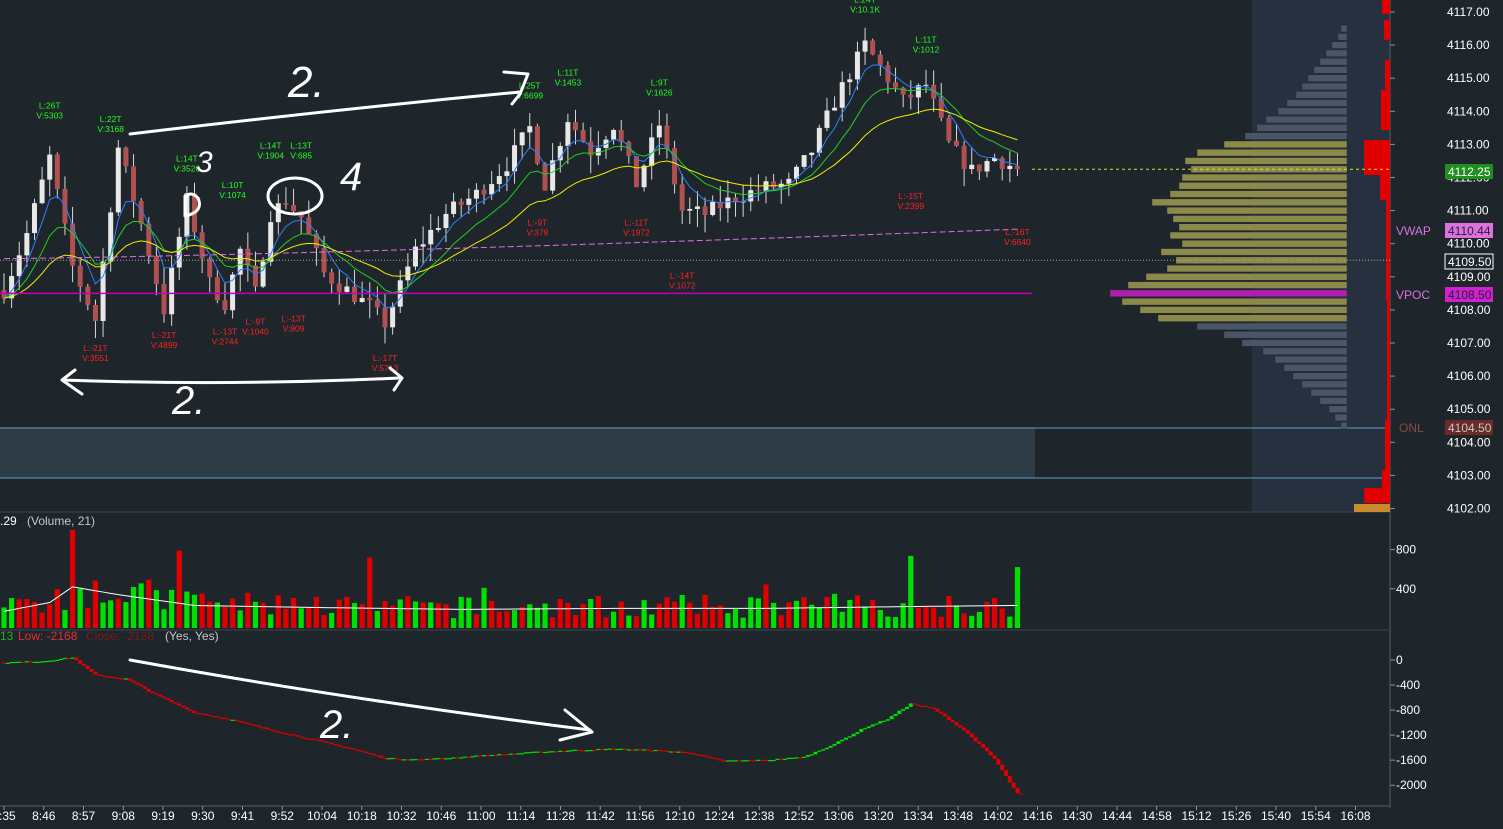  What do you see at coordinates (1117, 816) in the screenshot?
I see `time-tick-label: 14:44` at bounding box center [1117, 816].